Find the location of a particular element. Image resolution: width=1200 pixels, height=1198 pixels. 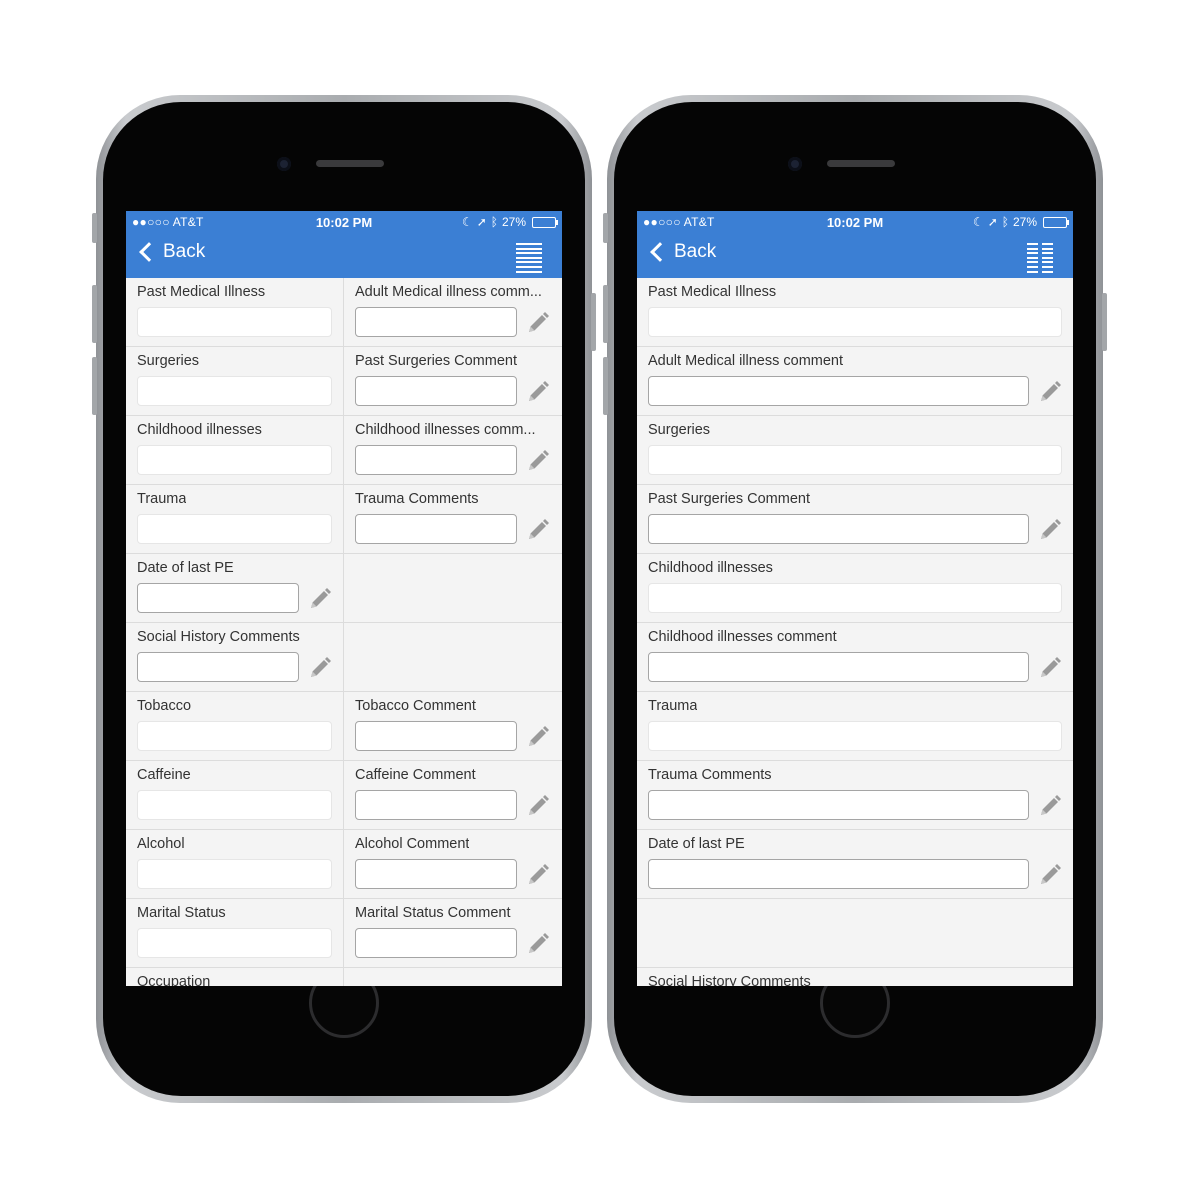

two-column-view-icon is located at coordinates (1040, 258).